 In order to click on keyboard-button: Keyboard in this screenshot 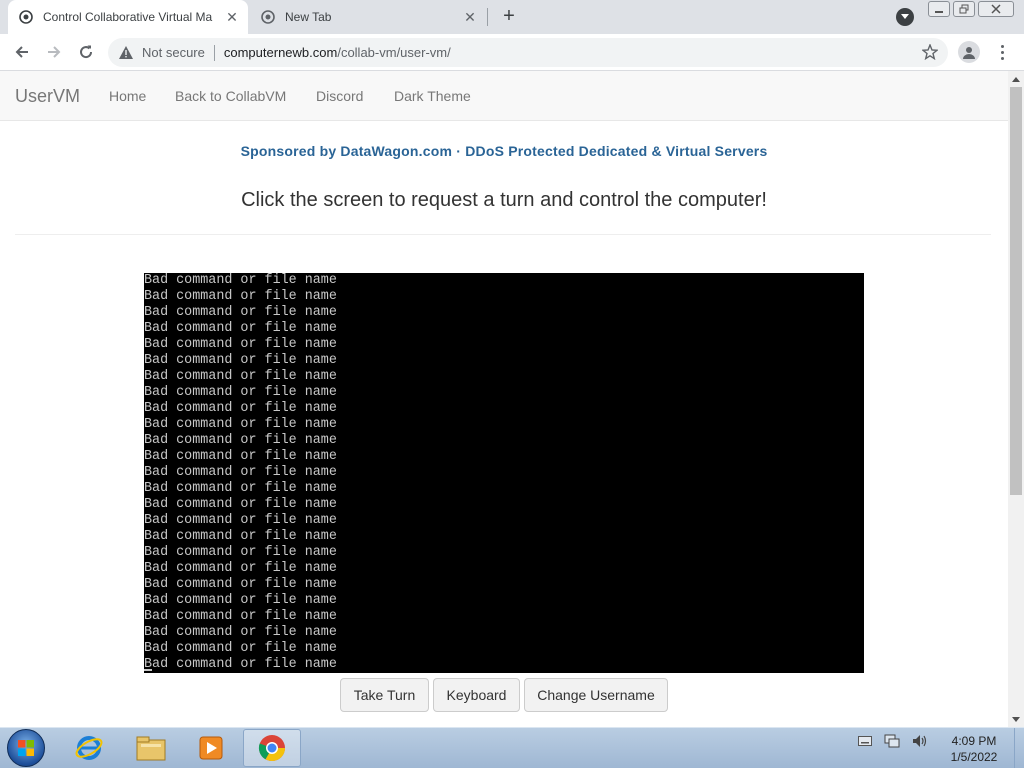, I will do `click(476, 695)`.